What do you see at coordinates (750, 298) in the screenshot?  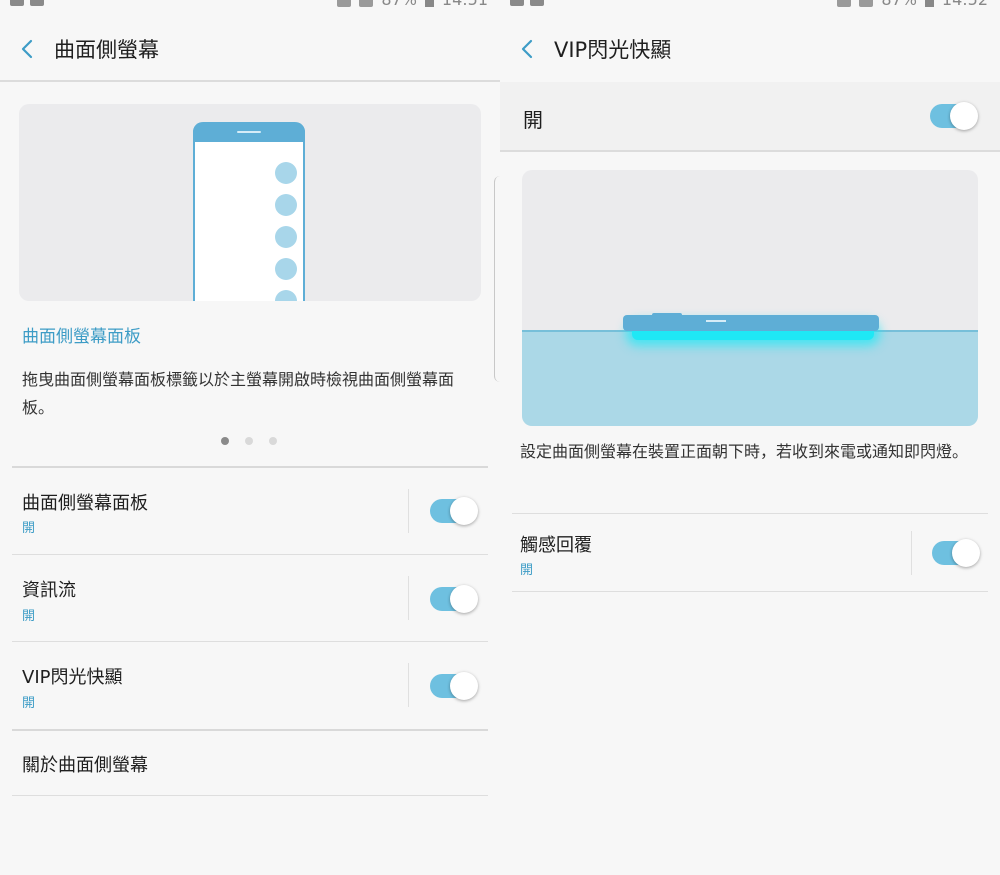 I see `edge-lighting-illustration` at bounding box center [750, 298].